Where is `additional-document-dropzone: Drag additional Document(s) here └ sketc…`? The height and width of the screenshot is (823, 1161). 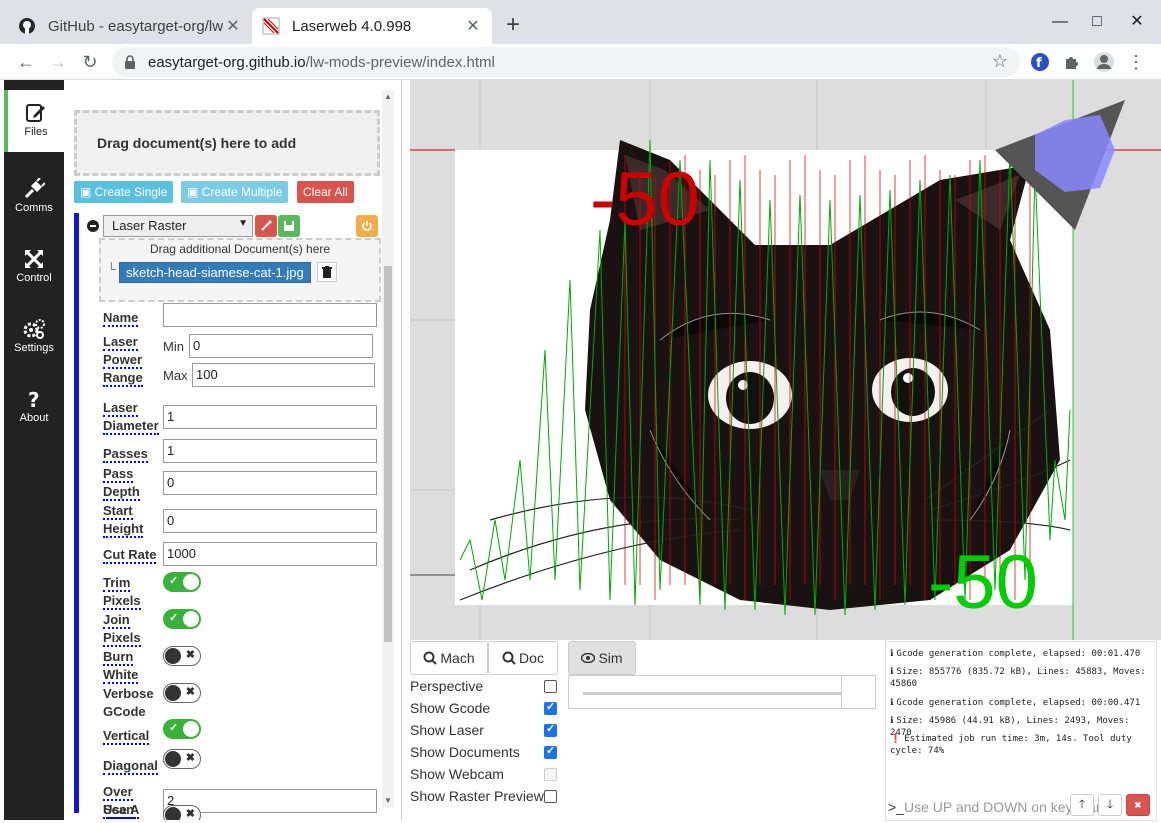
additional-document-dropzone: Drag additional Document(s) here └ sketc… is located at coordinates (240, 270).